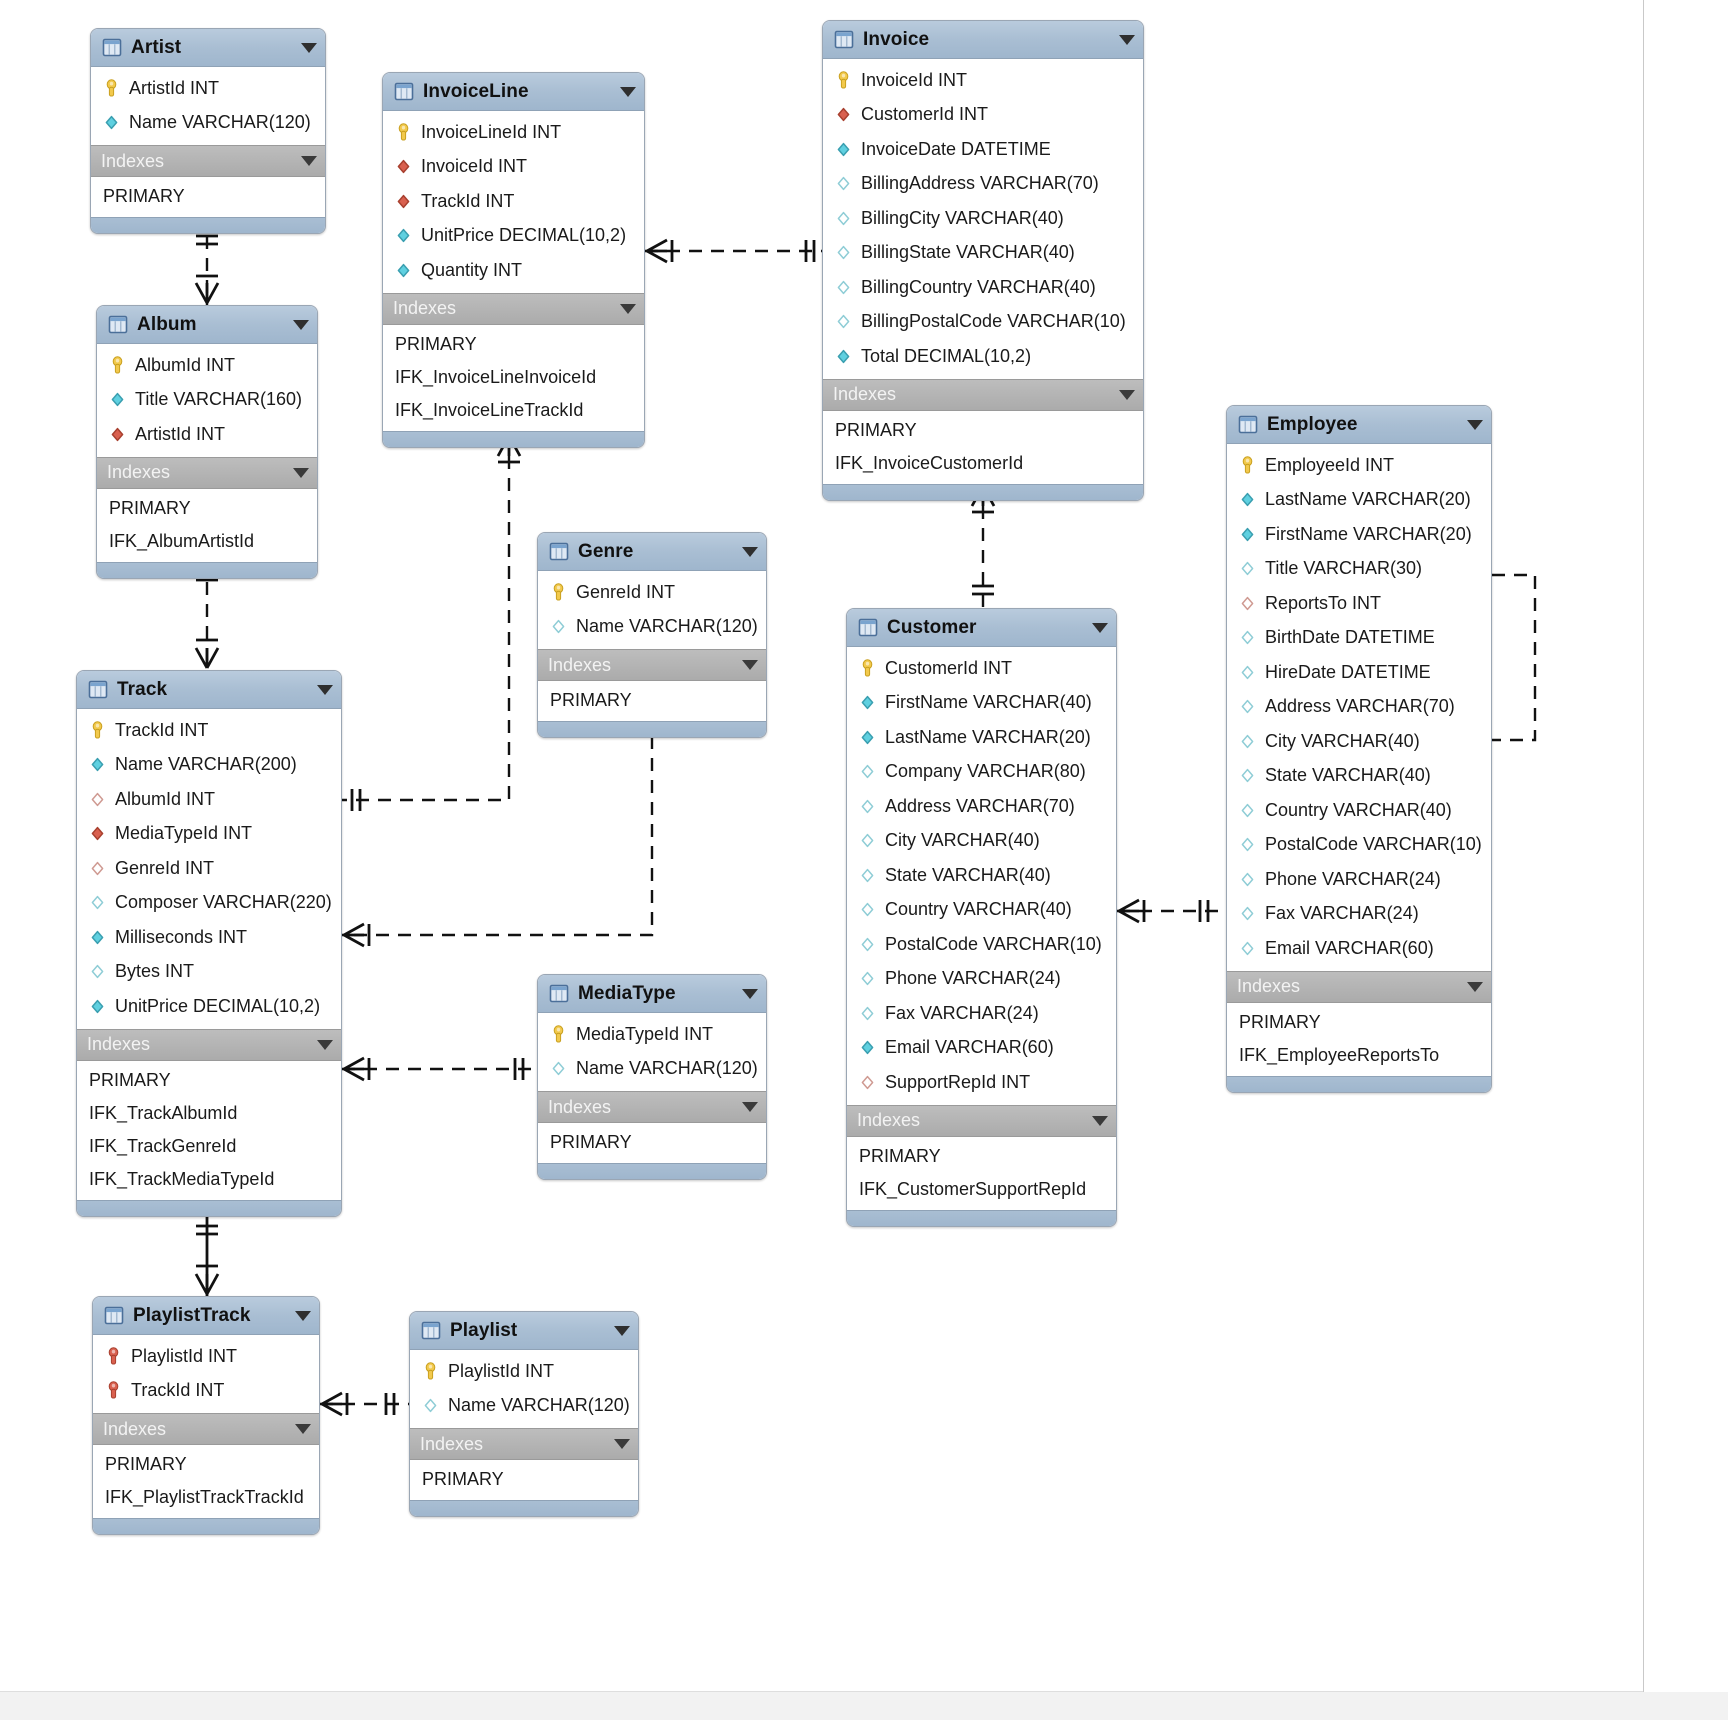  I want to click on column-row: BirthDate DATETIME, so click(1359, 638).